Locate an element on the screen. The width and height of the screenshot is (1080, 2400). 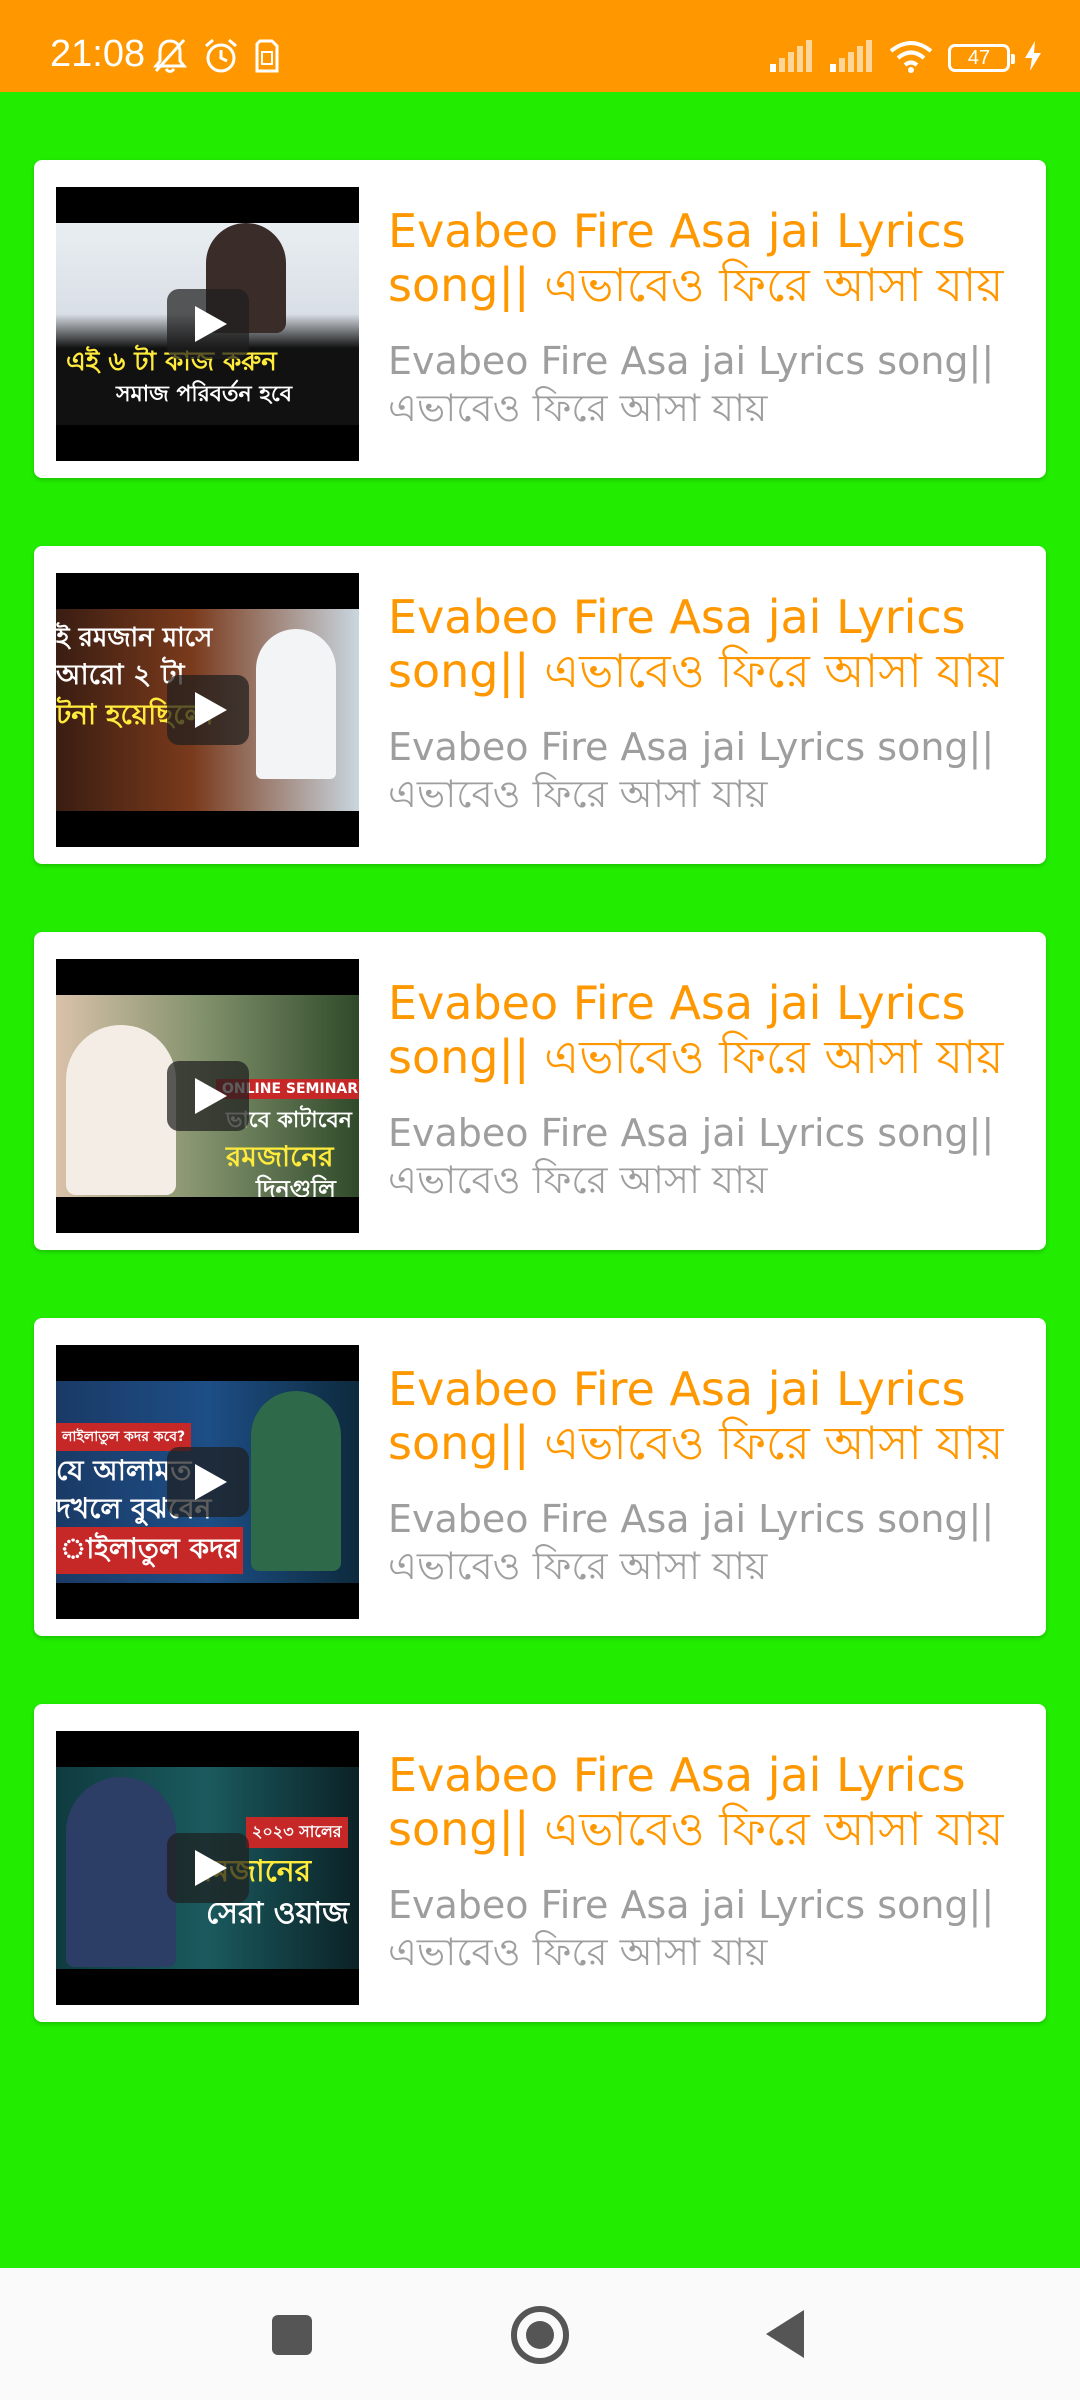
back-button is located at coordinates (785, 2334).